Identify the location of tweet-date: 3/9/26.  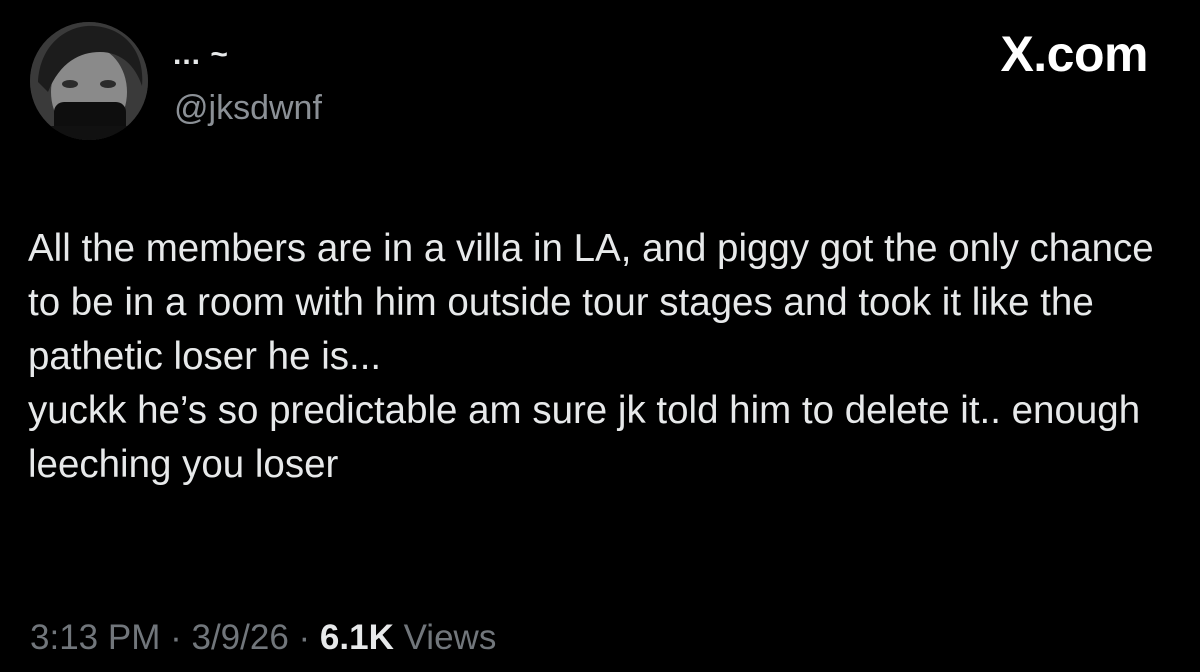
(239, 637).